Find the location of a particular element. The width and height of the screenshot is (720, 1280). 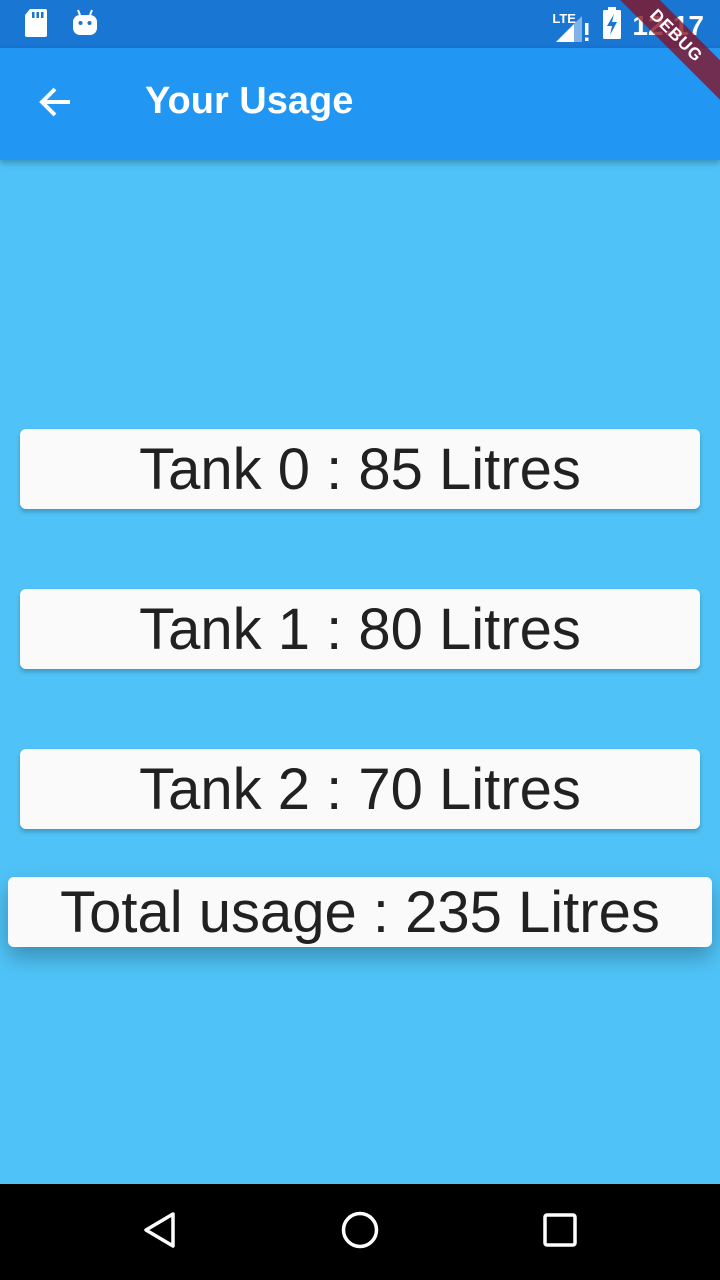

recents-square-icon is located at coordinates (560, 1232).